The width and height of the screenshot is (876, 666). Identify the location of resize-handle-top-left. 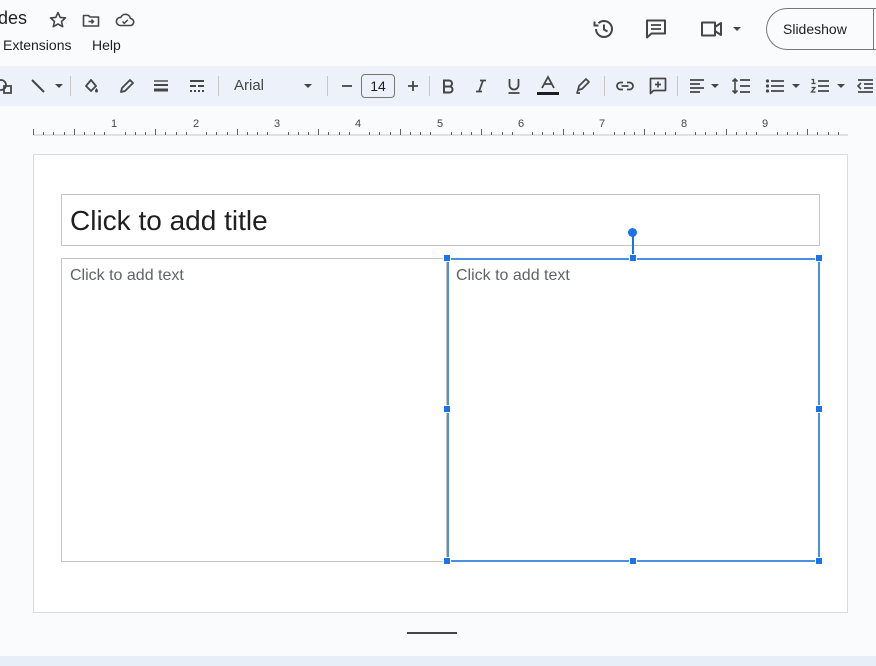
(447, 258).